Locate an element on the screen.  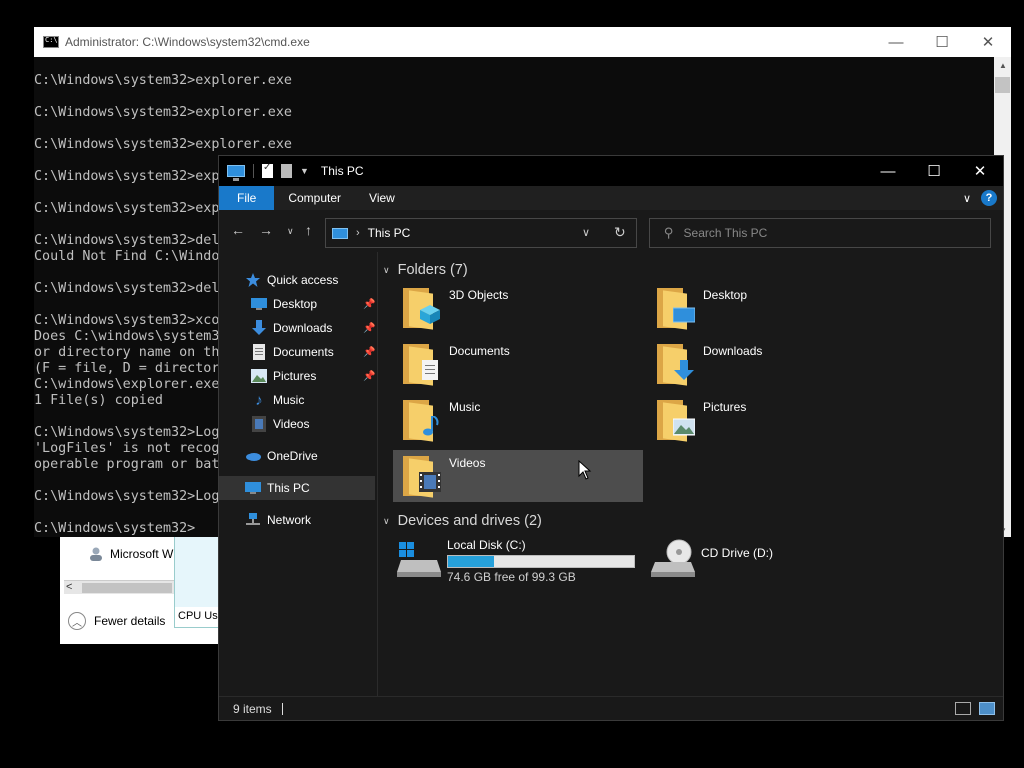
folder-label: Music is located at coordinates (465, 407).